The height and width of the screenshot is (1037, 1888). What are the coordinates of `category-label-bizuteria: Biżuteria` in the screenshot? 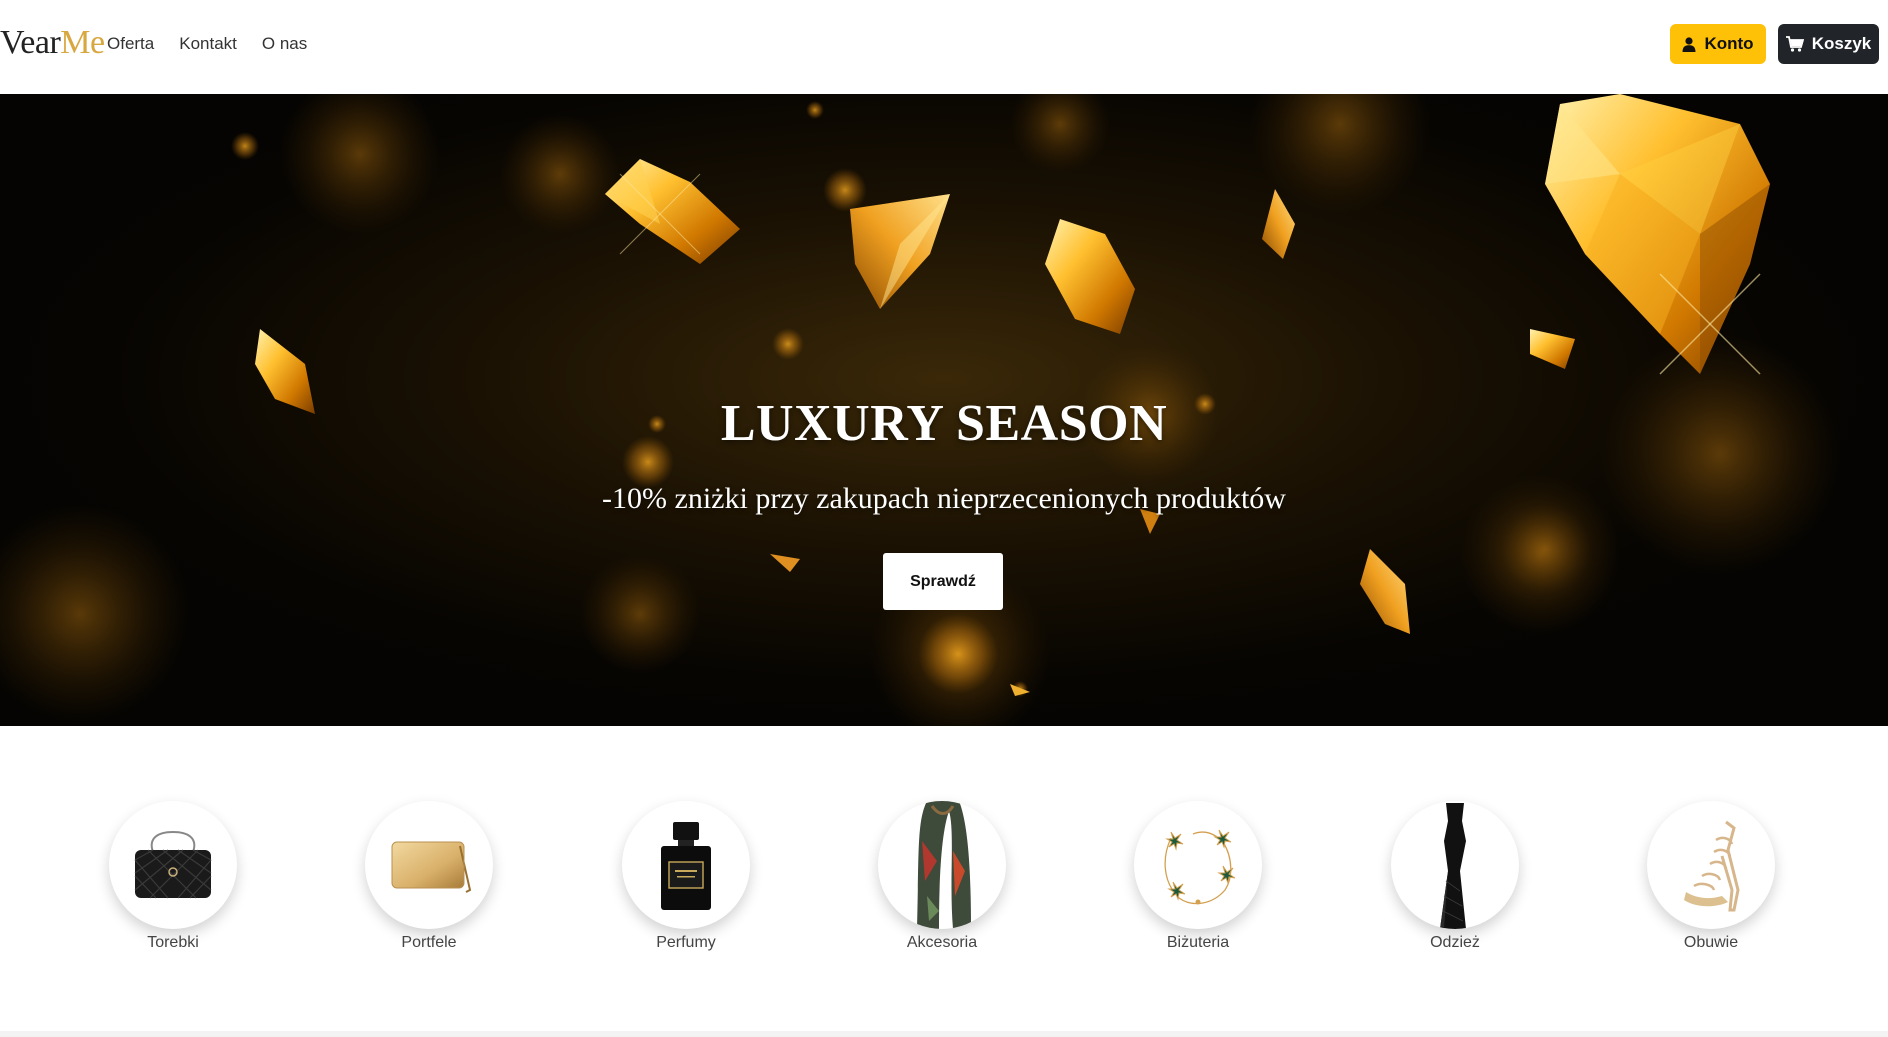 It's located at (1198, 942).